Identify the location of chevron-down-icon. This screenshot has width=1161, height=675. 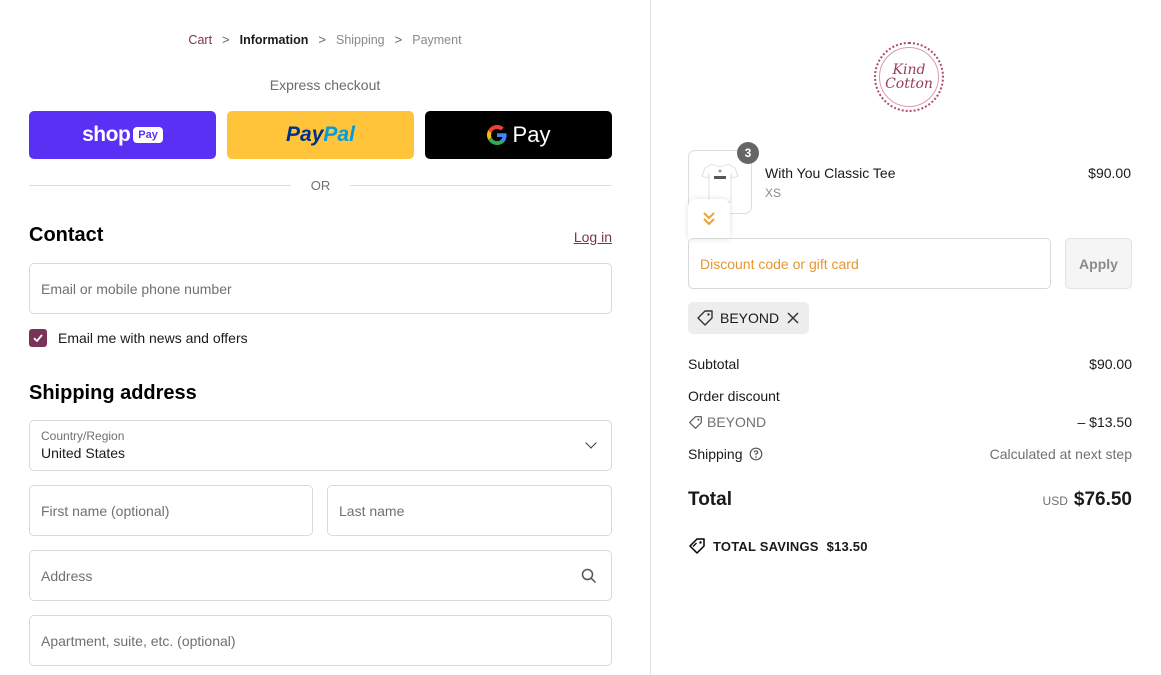
(591, 443).